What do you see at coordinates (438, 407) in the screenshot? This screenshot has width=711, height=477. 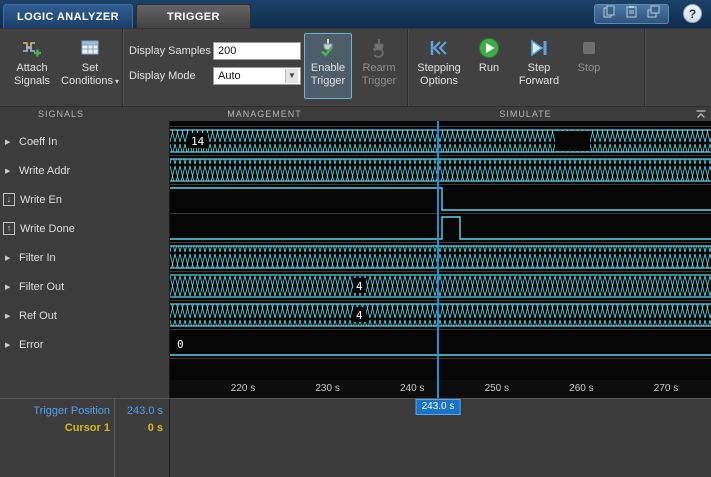 I see `trigger-cursor-time-badge: 243.0 s` at bounding box center [438, 407].